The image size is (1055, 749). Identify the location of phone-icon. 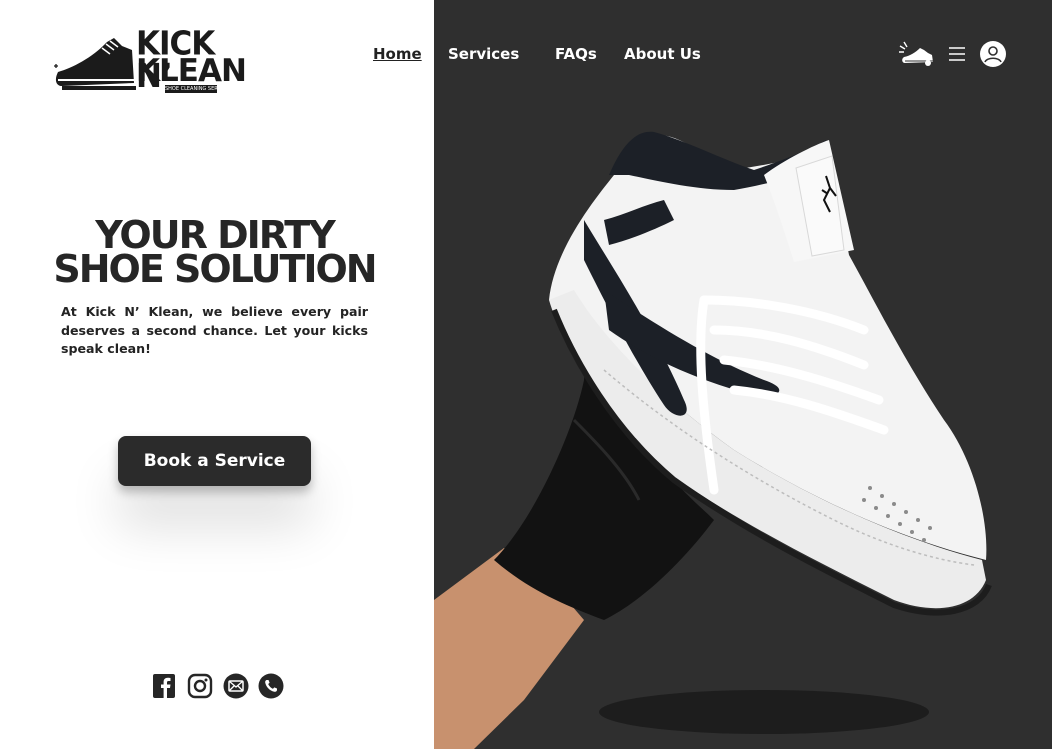
(271, 686).